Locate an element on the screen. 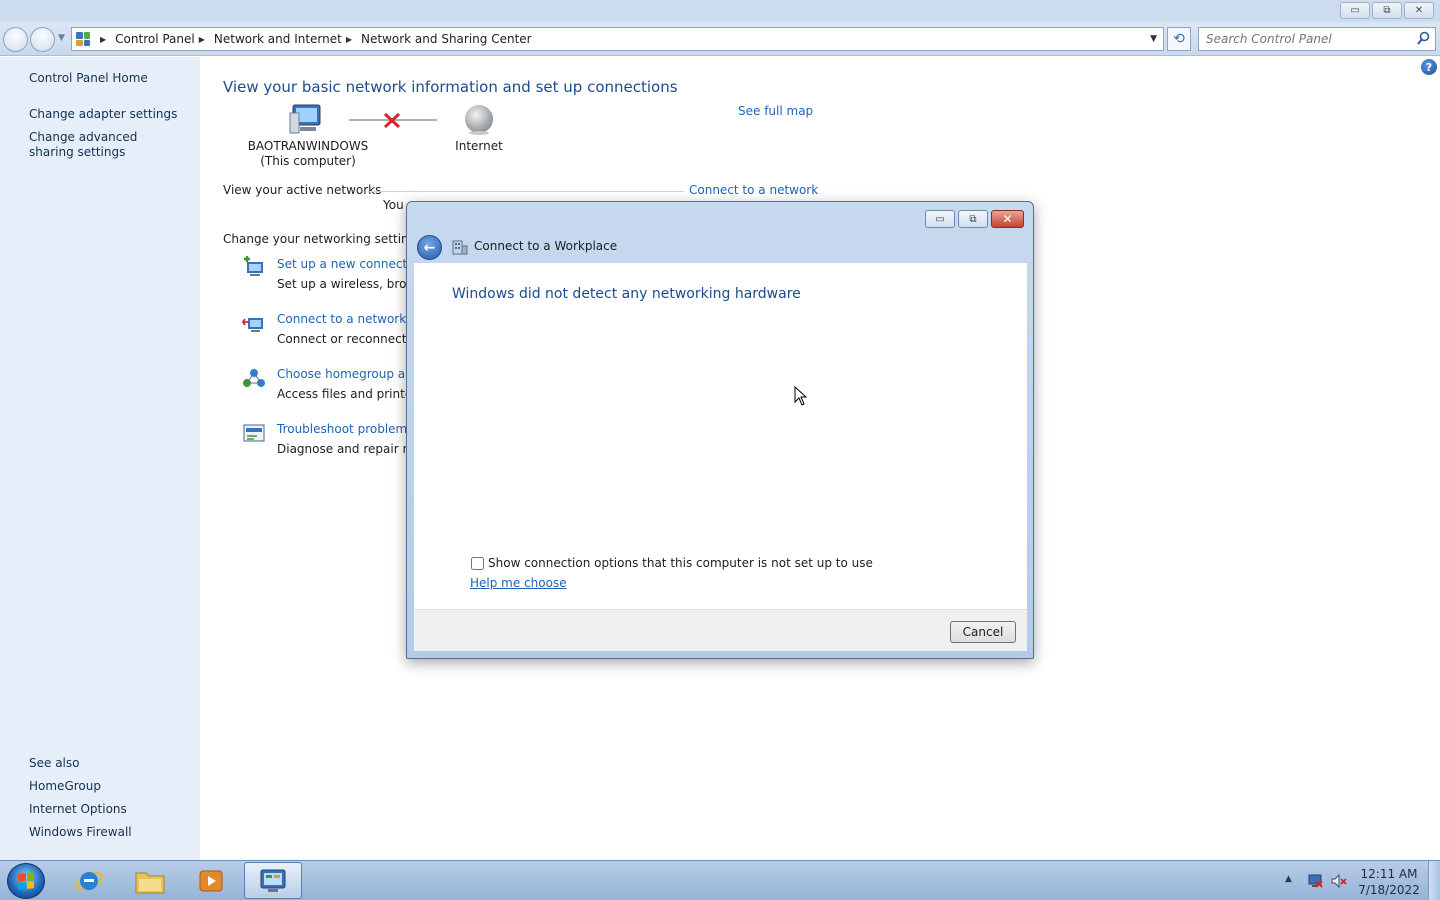 The image size is (1440, 900). search-box is located at coordinates (1317, 39).